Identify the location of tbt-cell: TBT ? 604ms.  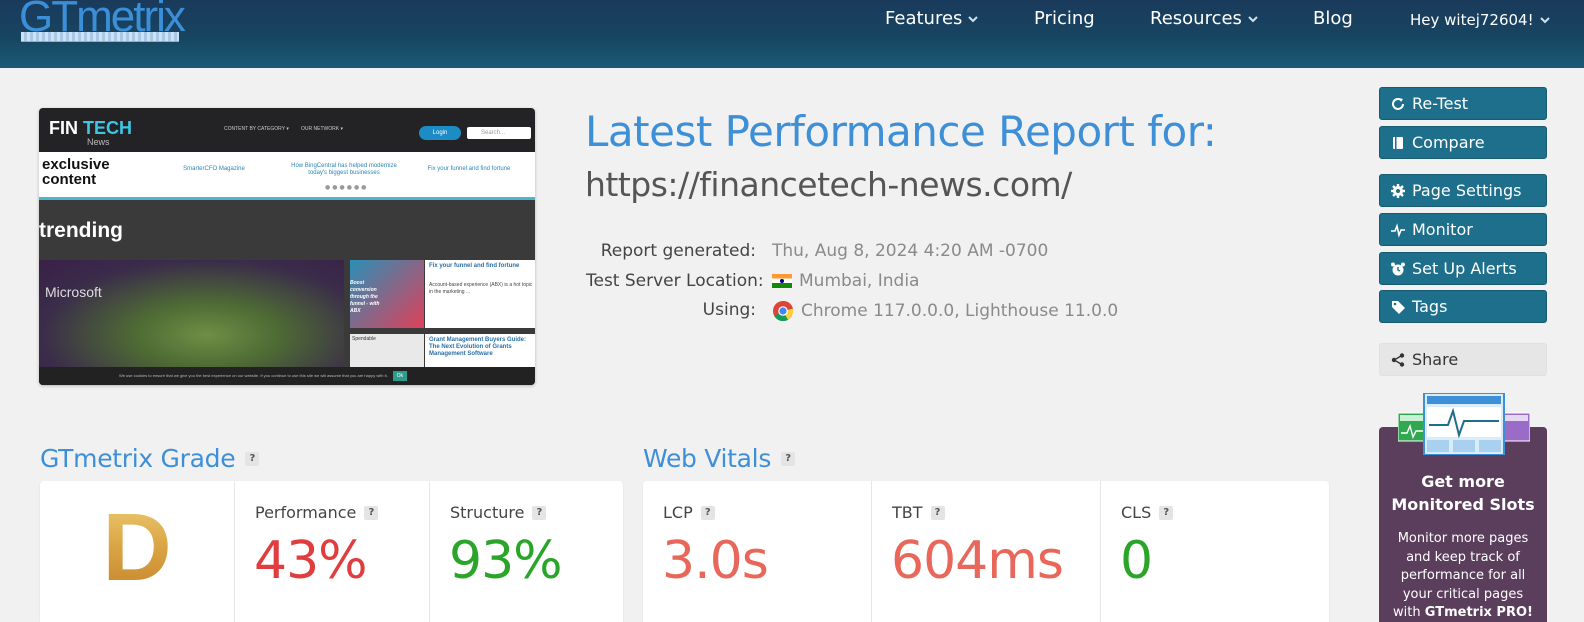
(986, 551).